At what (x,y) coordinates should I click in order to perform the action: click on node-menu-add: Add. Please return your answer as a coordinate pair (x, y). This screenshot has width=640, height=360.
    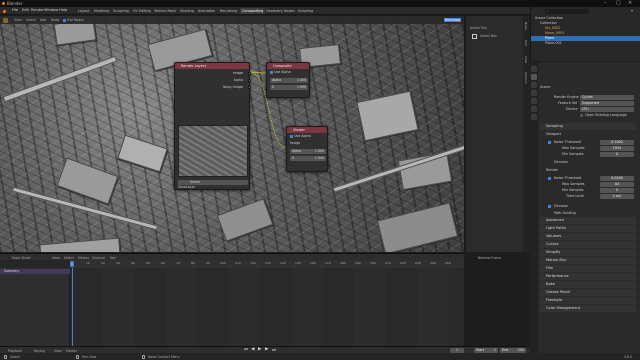
    Looking at the image, I should click on (43, 20).